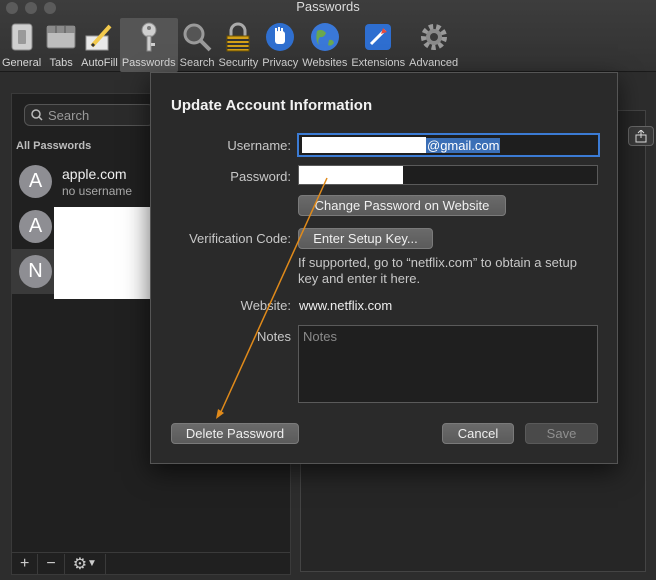 This screenshot has width=656, height=580. I want to click on tab-websites: Websites, so click(324, 45).